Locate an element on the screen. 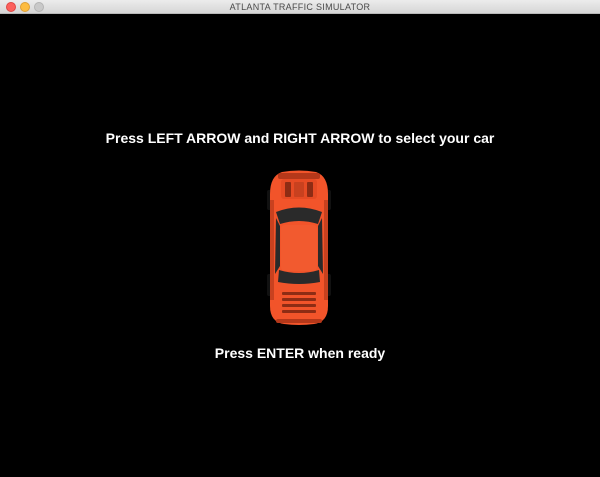 The width and height of the screenshot is (600, 477). ready-instruction: Press ENTER when ready is located at coordinates (300, 353).